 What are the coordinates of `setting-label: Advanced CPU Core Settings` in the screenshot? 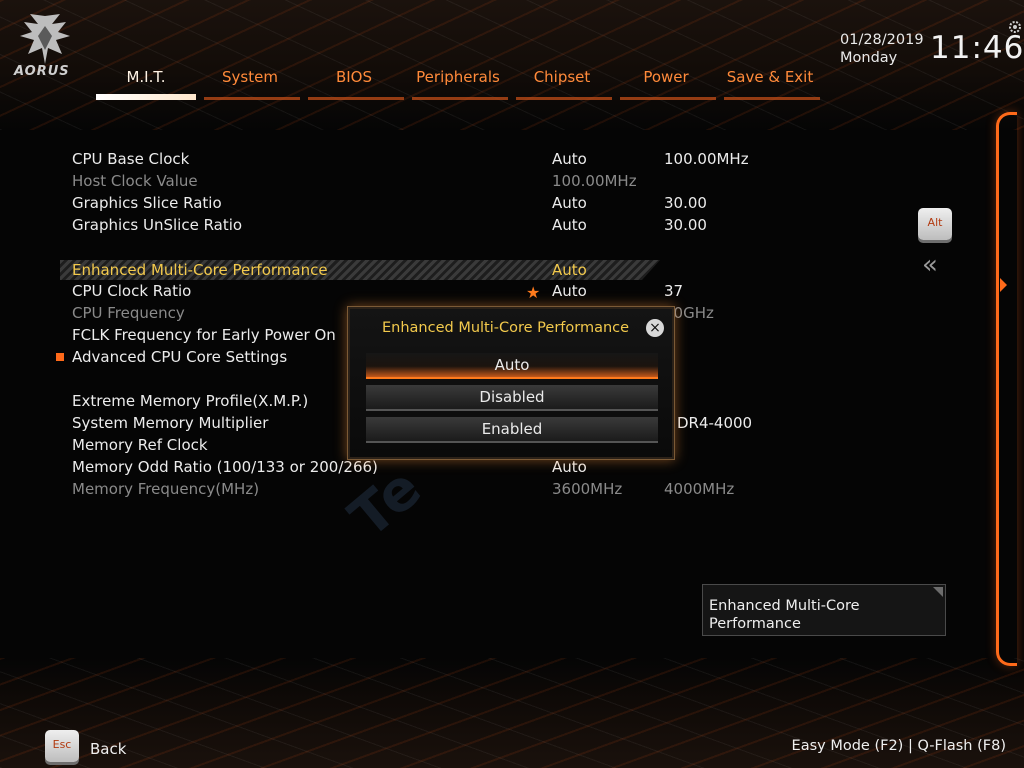 It's located at (180, 357).